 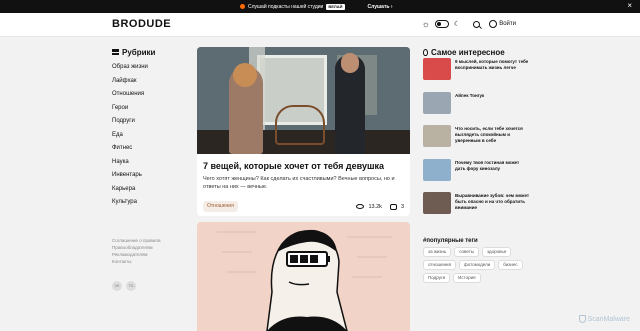 What do you see at coordinates (375, 206) in the screenshot?
I see `views-count: 13.2k` at bounding box center [375, 206].